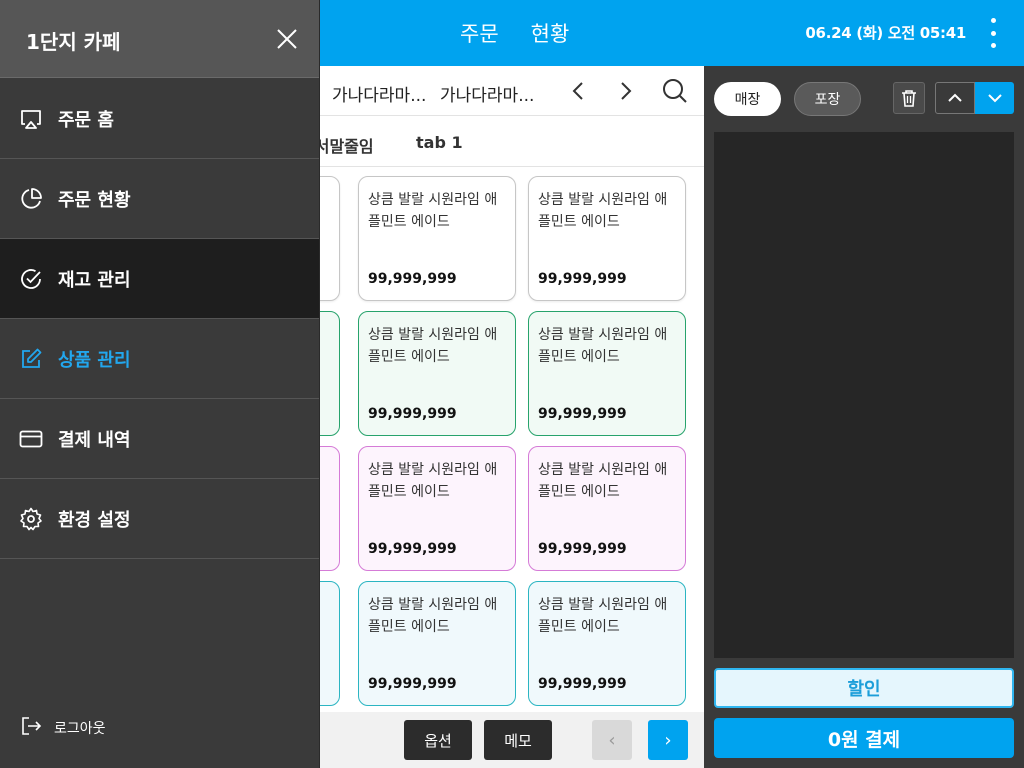 Image resolution: width=1024 pixels, height=768 pixels. Describe the element at coordinates (94, 280) in the screenshot. I see `sidebar-item-label: 재고 관리` at that location.